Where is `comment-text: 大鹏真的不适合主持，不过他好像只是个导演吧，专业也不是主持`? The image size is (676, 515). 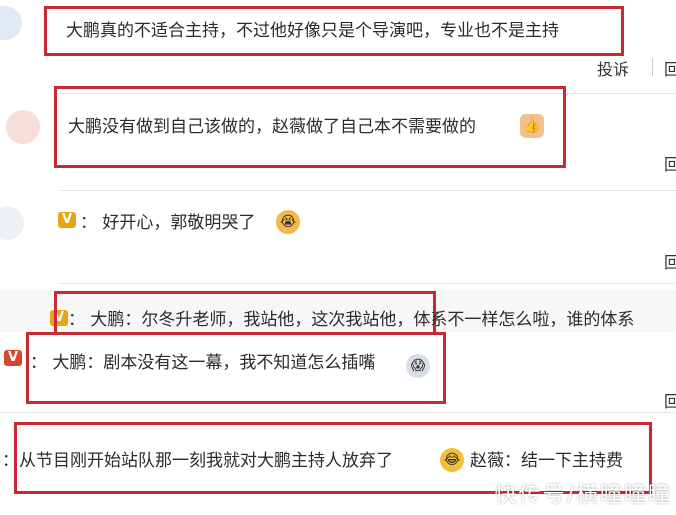 comment-text: 大鹏真的不适合主持，不过他好像只是个导演吧，专业也不是主持 is located at coordinates (312, 31).